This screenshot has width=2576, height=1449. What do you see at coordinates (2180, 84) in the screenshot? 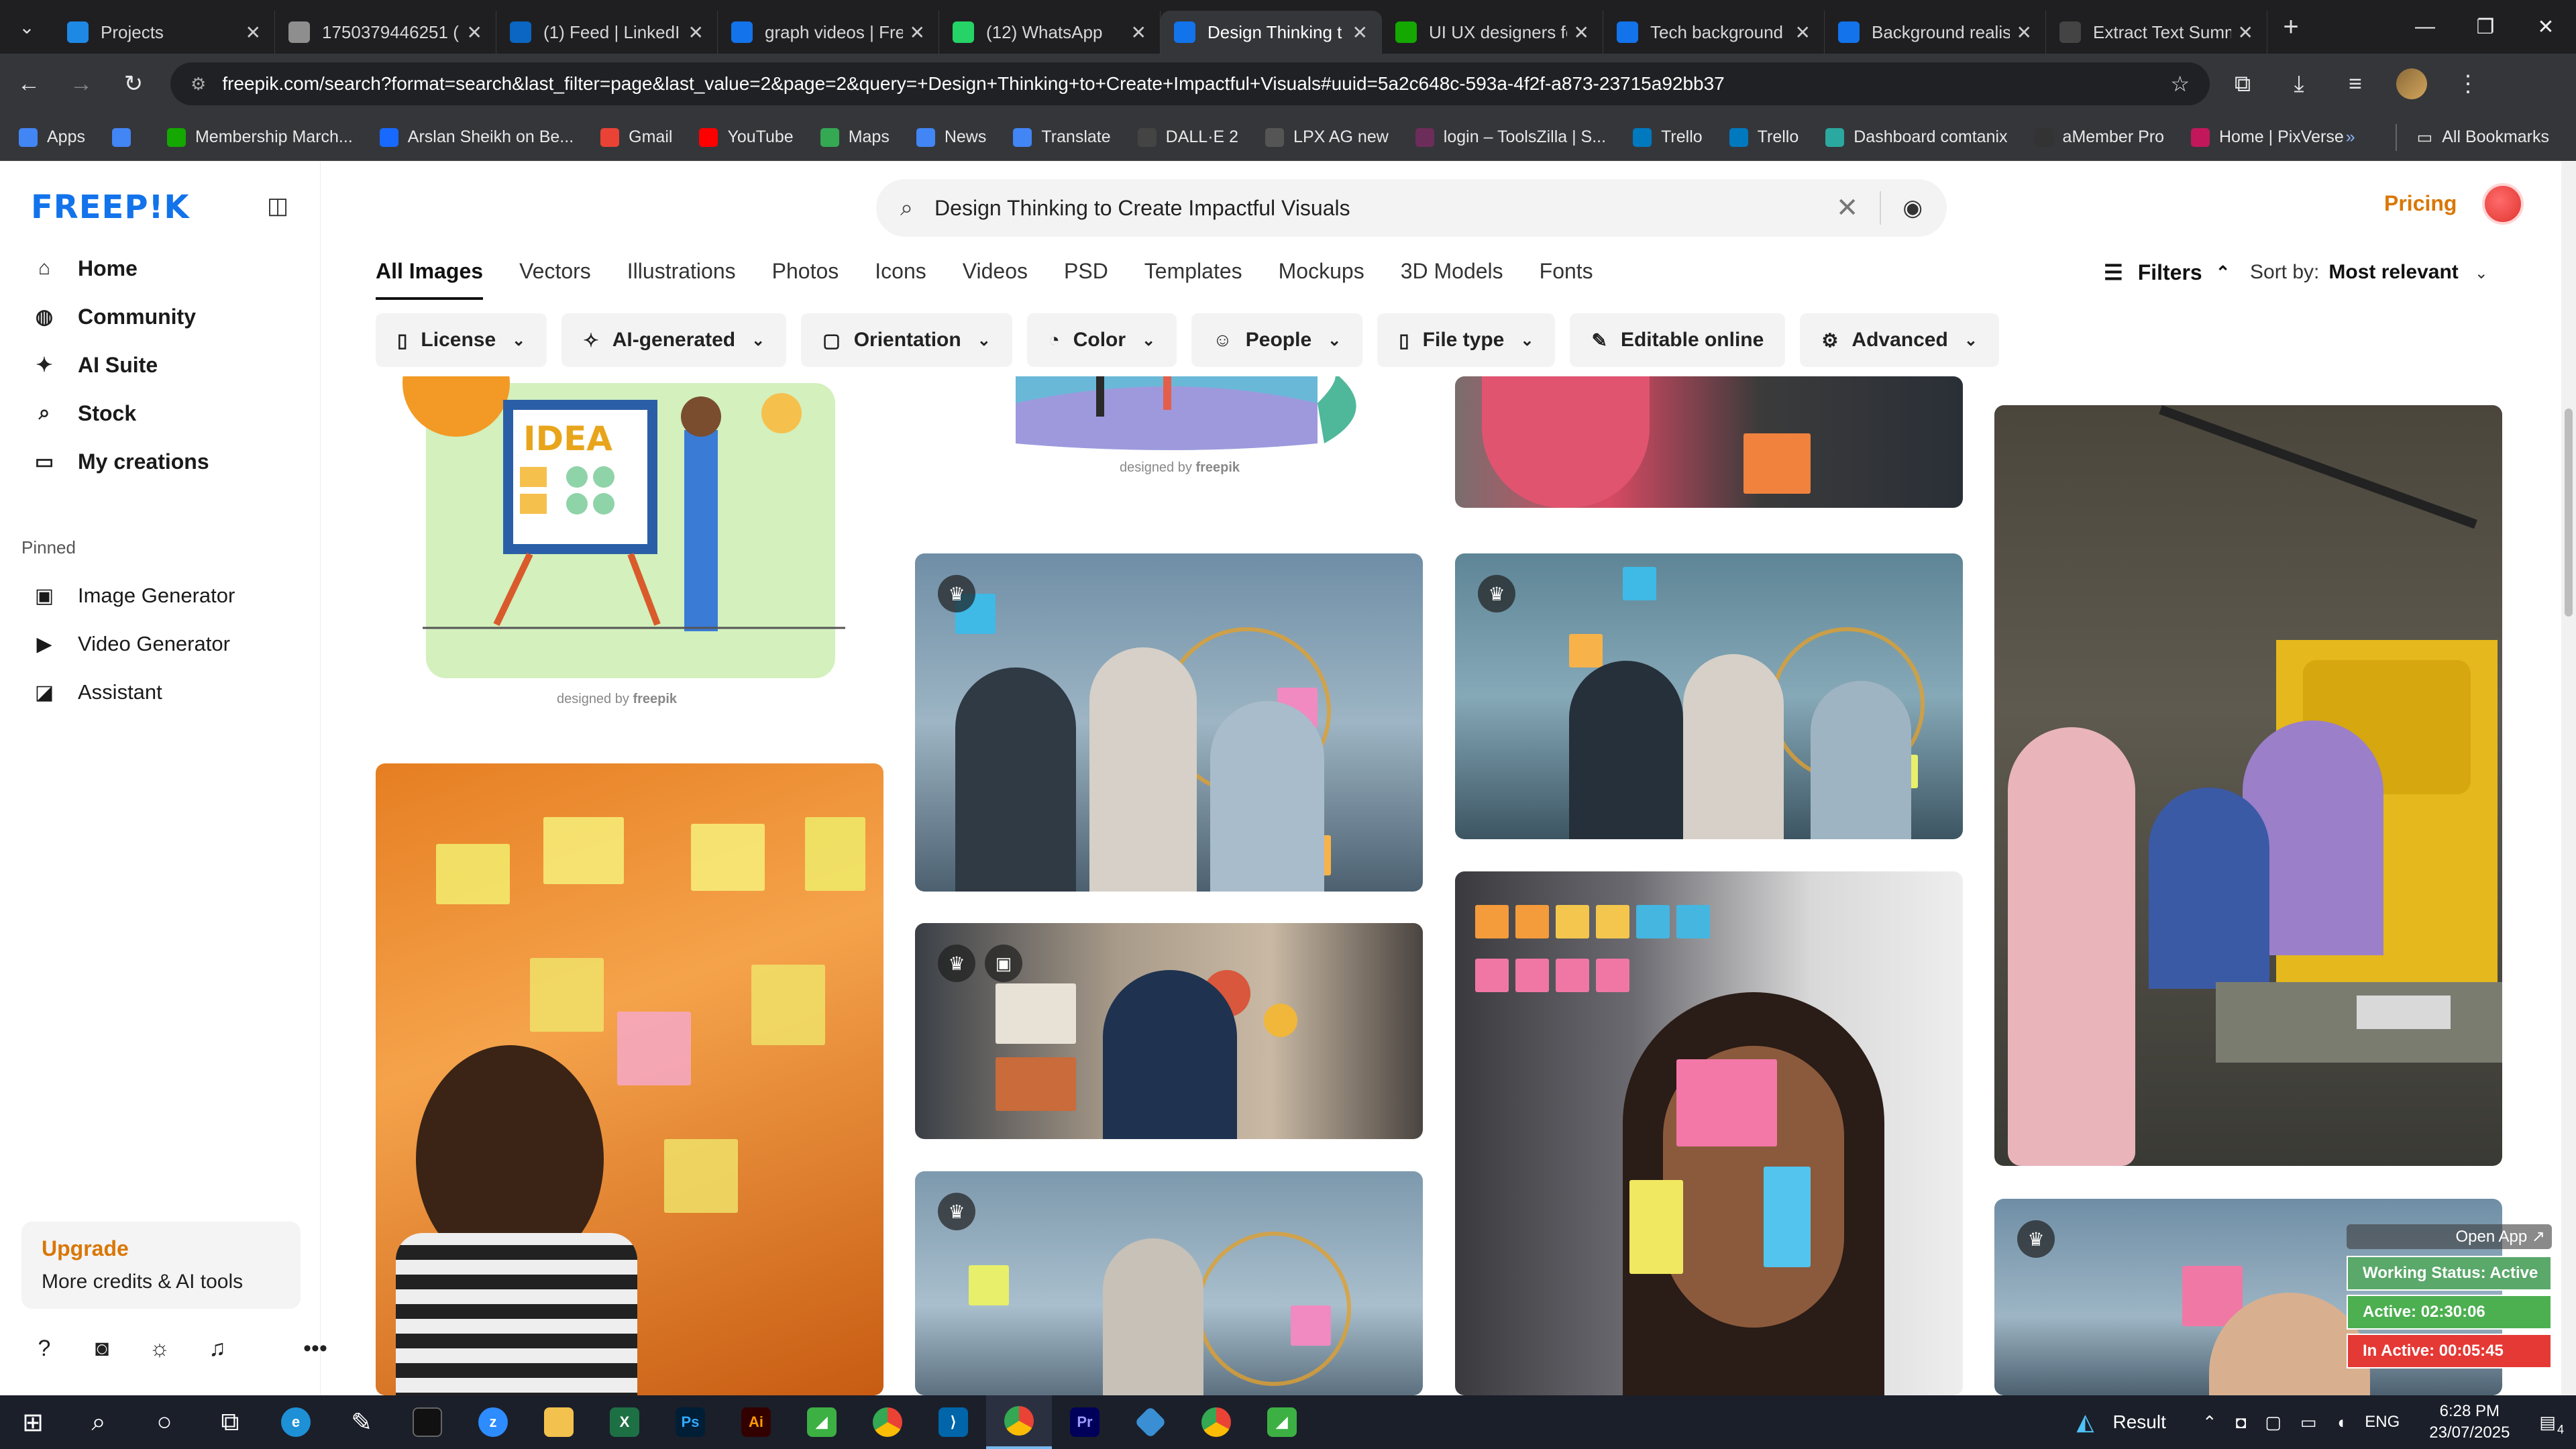
I see `bookmark-star-icon: ☆` at bounding box center [2180, 84].